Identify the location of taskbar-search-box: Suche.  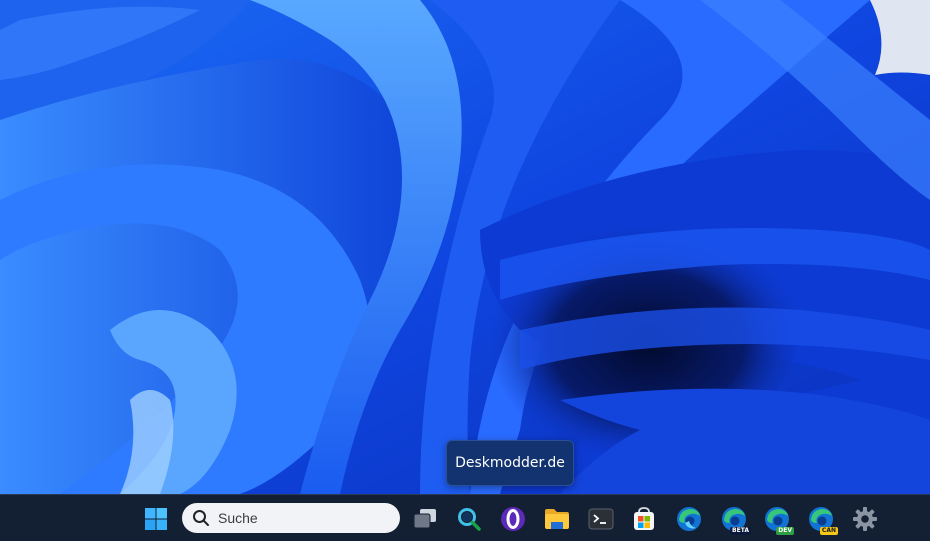
(291, 518).